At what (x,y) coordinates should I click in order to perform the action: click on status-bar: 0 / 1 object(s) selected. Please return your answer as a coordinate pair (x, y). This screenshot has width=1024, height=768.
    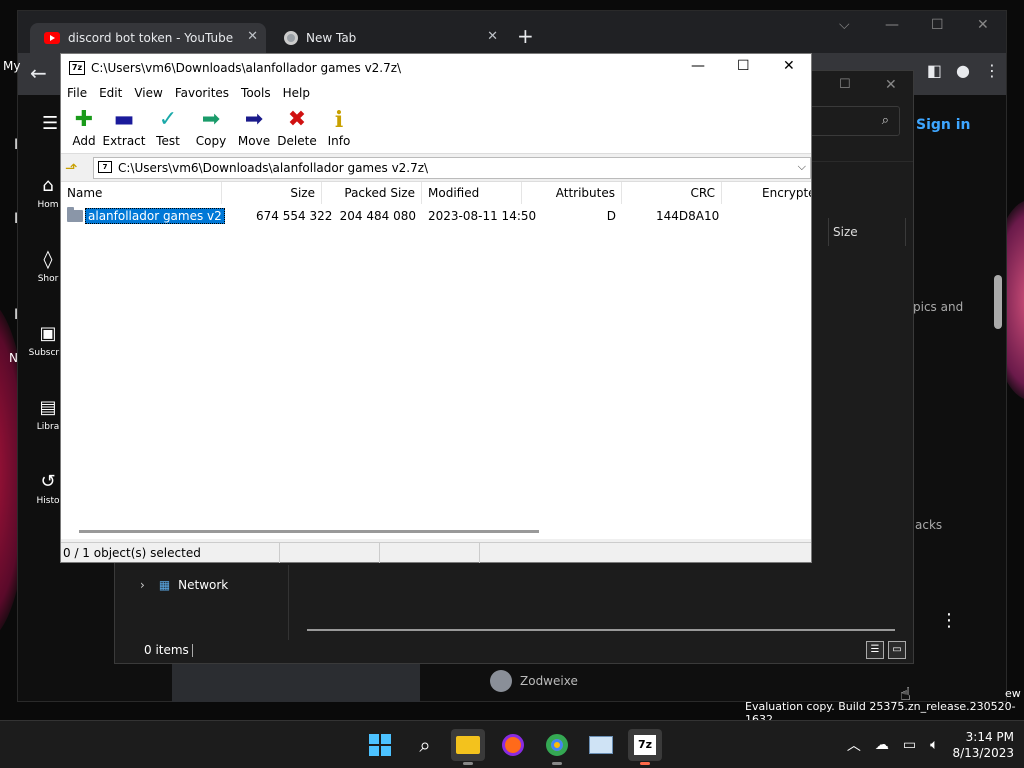
    Looking at the image, I should click on (436, 552).